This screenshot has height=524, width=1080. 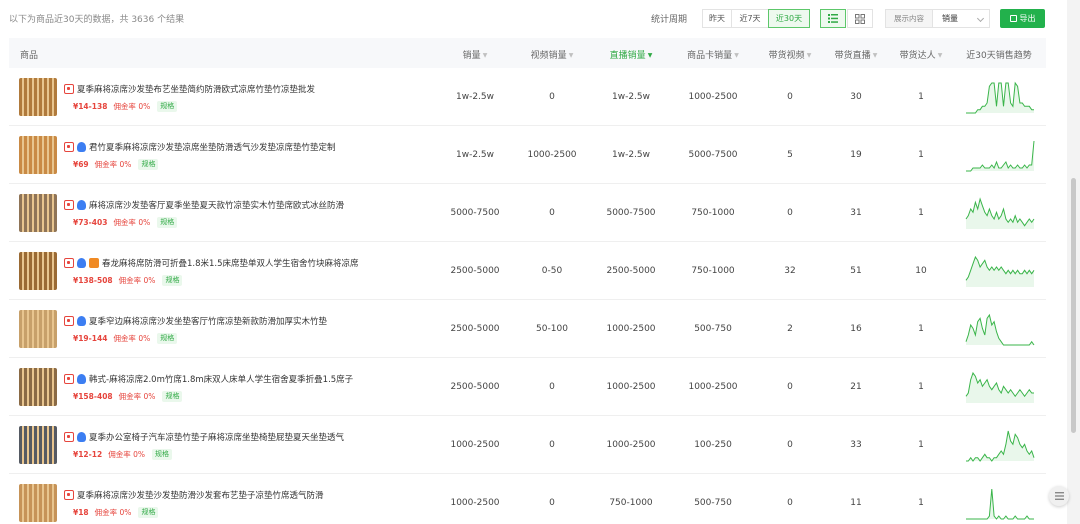 I want to click on product-title-line: 君竹夏季麻将凉席沙发垫凉席坐垫防滑透气沙发垫凉席垫竹垫定制, so click(x=200, y=147).